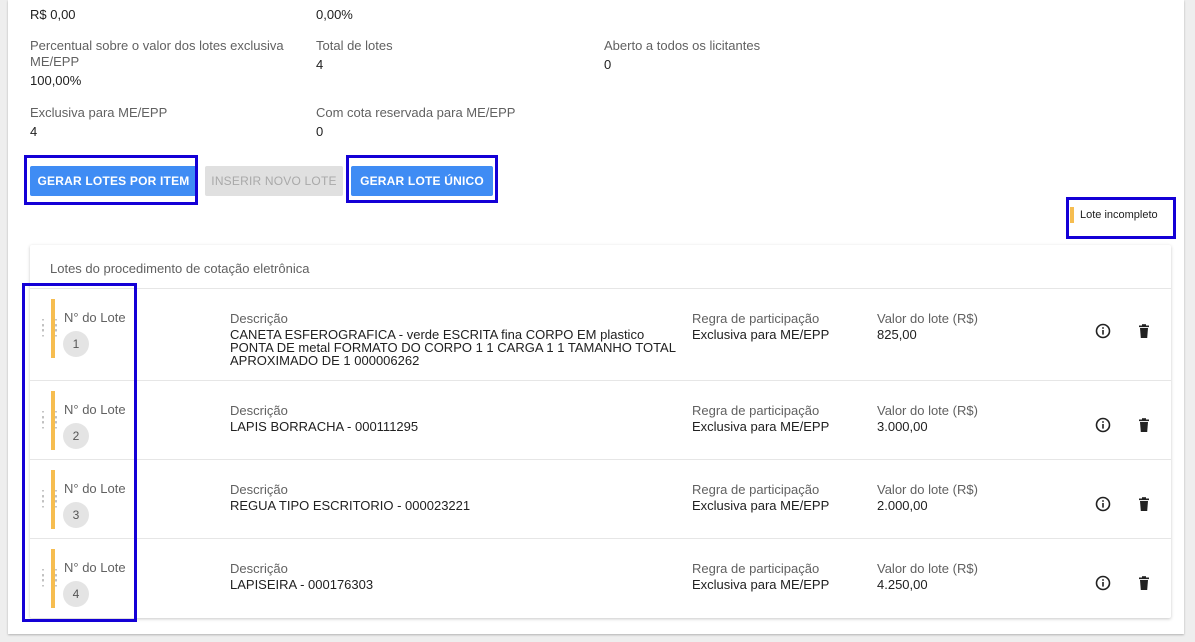 Image resolution: width=1195 pixels, height=642 pixels. I want to click on lote-descricao: Descrição LAPIS BORRACHA - 000111295, so click(455, 418).